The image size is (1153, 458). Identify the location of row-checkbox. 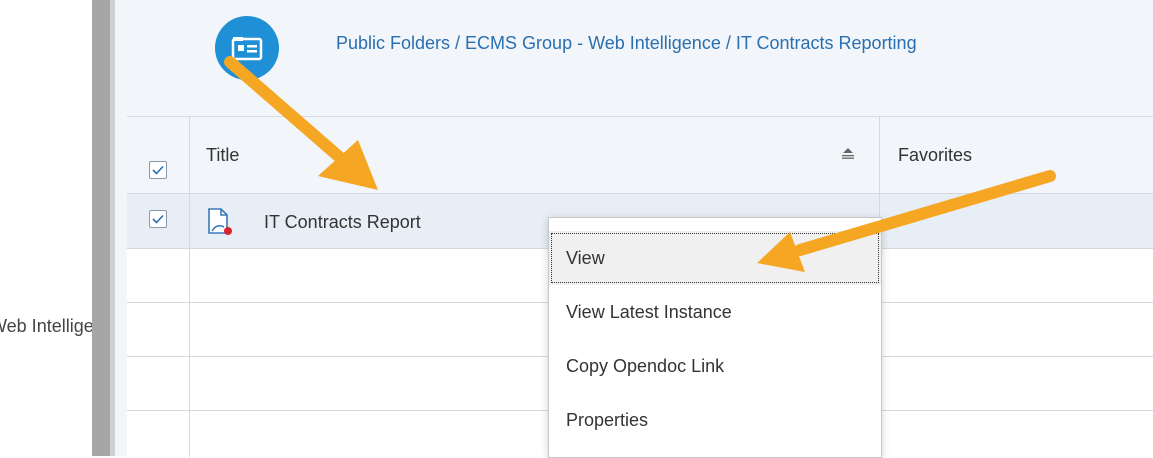
(158, 219).